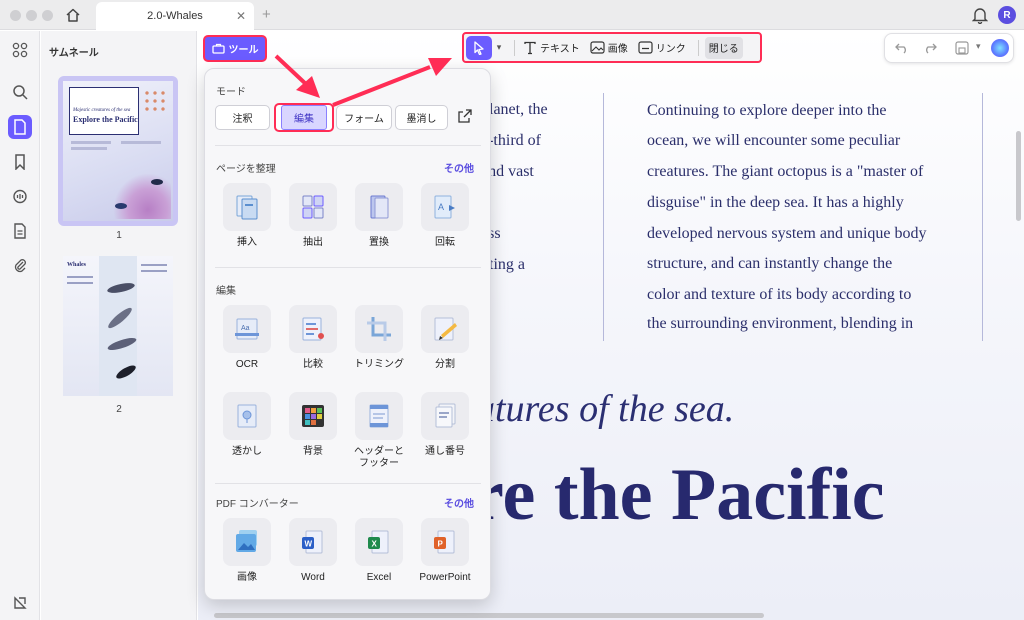 The image size is (1024, 620). Describe the element at coordinates (489, 615) in the screenshot. I see `horizontal-scrollbar` at that location.